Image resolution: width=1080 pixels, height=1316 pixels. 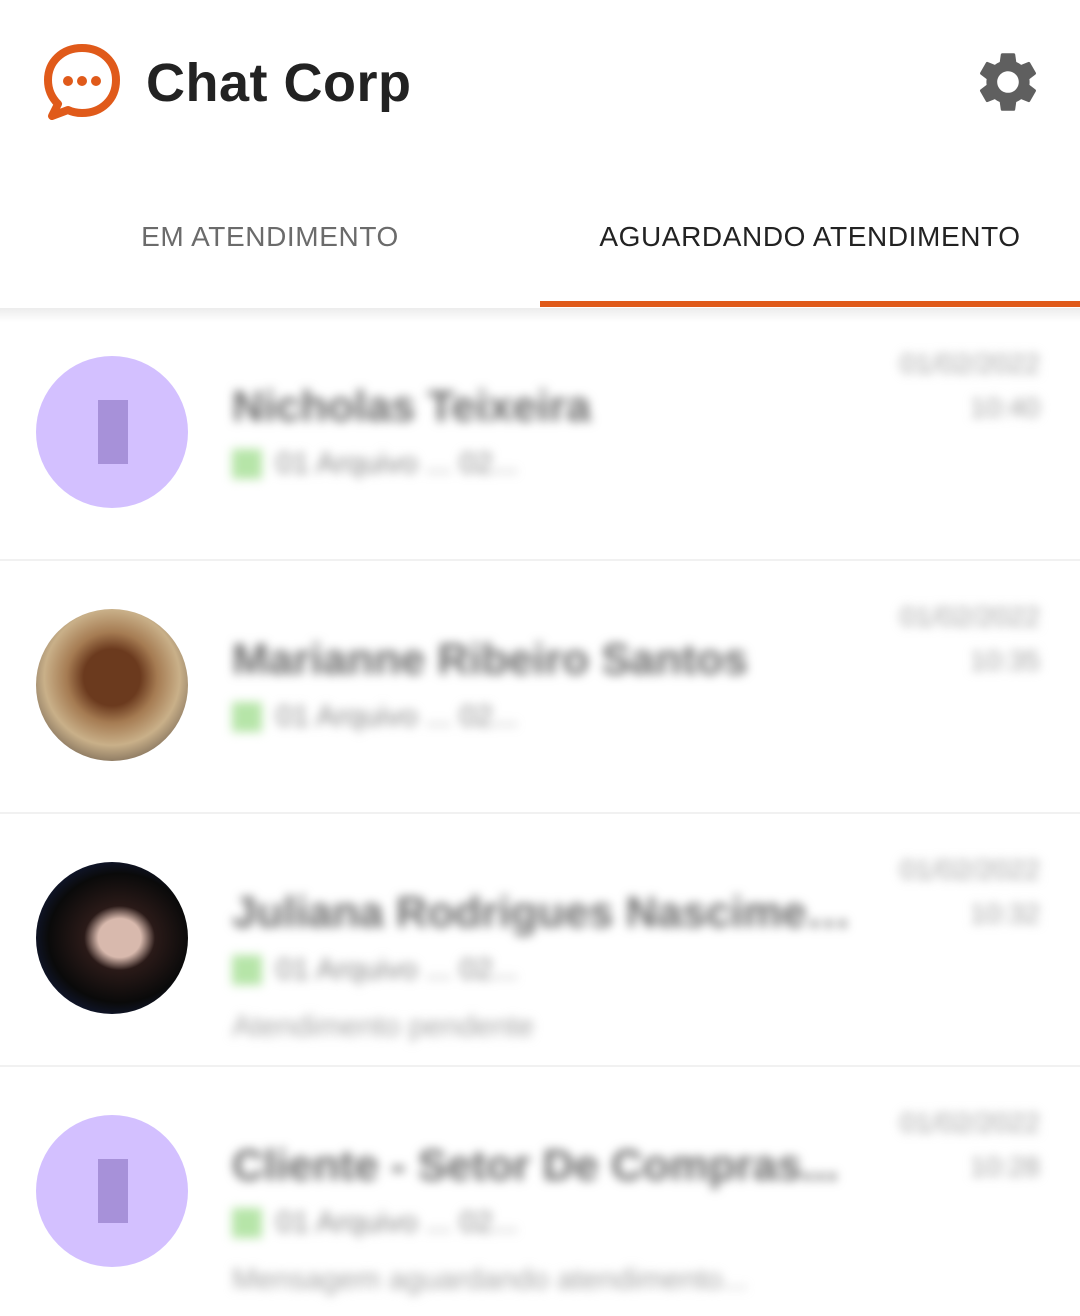 What do you see at coordinates (411, 406) in the screenshot?
I see `contact-name: Nicholas Teixeira` at bounding box center [411, 406].